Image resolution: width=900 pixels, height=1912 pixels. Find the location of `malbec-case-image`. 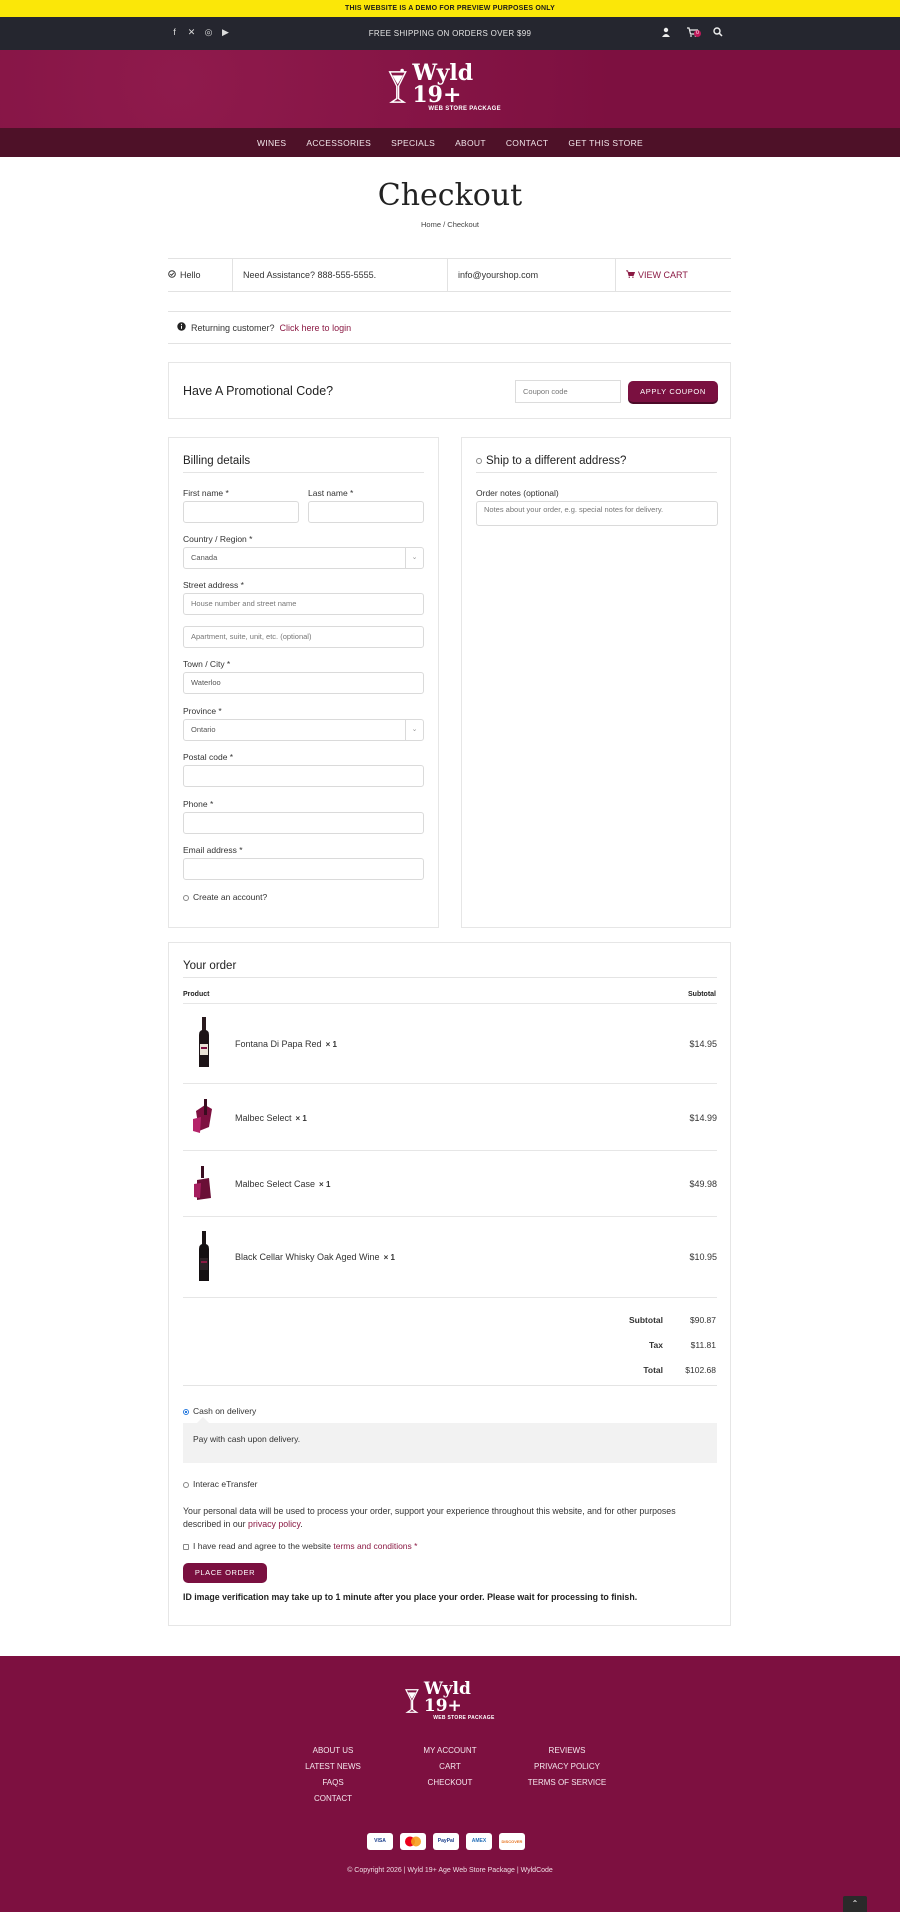

malbec-case-image is located at coordinates (202, 1183).